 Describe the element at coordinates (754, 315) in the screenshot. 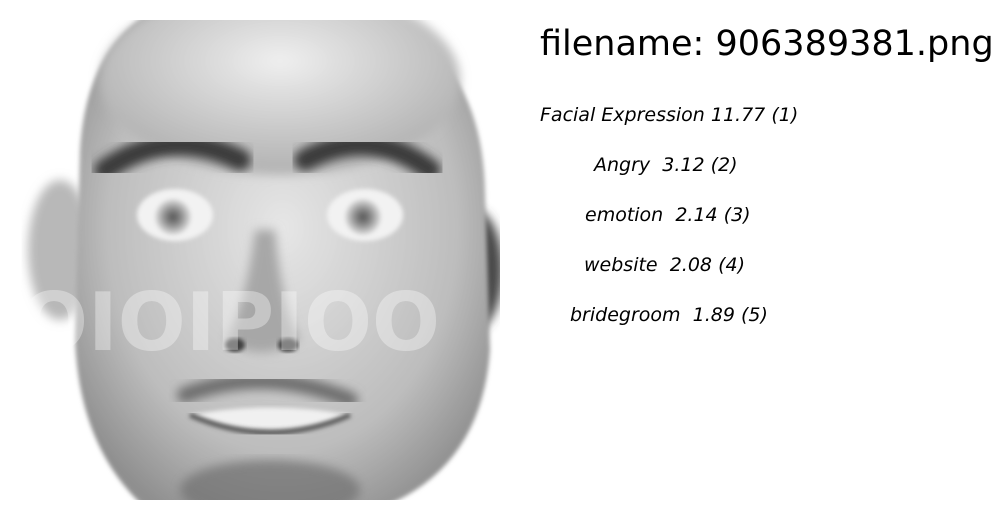

I see `tag-rank: (5)` at that location.